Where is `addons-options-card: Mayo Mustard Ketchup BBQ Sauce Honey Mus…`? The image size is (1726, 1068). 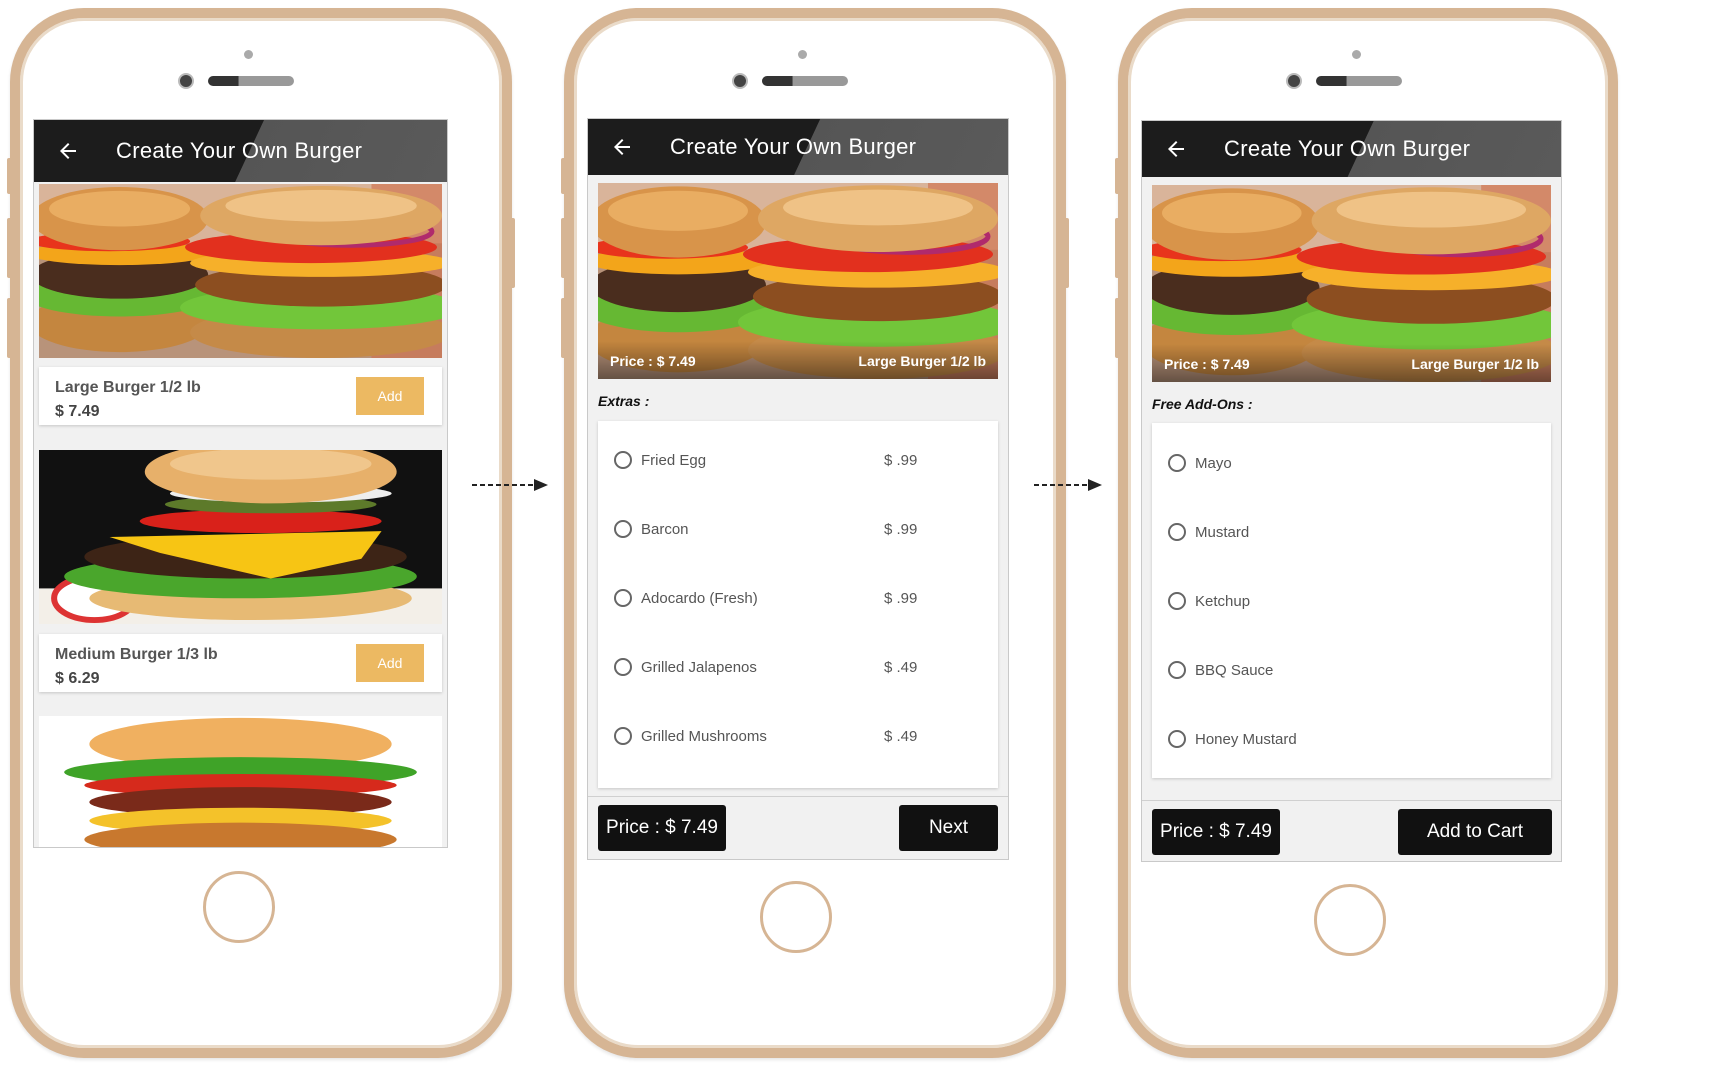
addons-options-card: Mayo Mustard Ketchup BBQ Sauce Honey Mus… is located at coordinates (1351, 600).